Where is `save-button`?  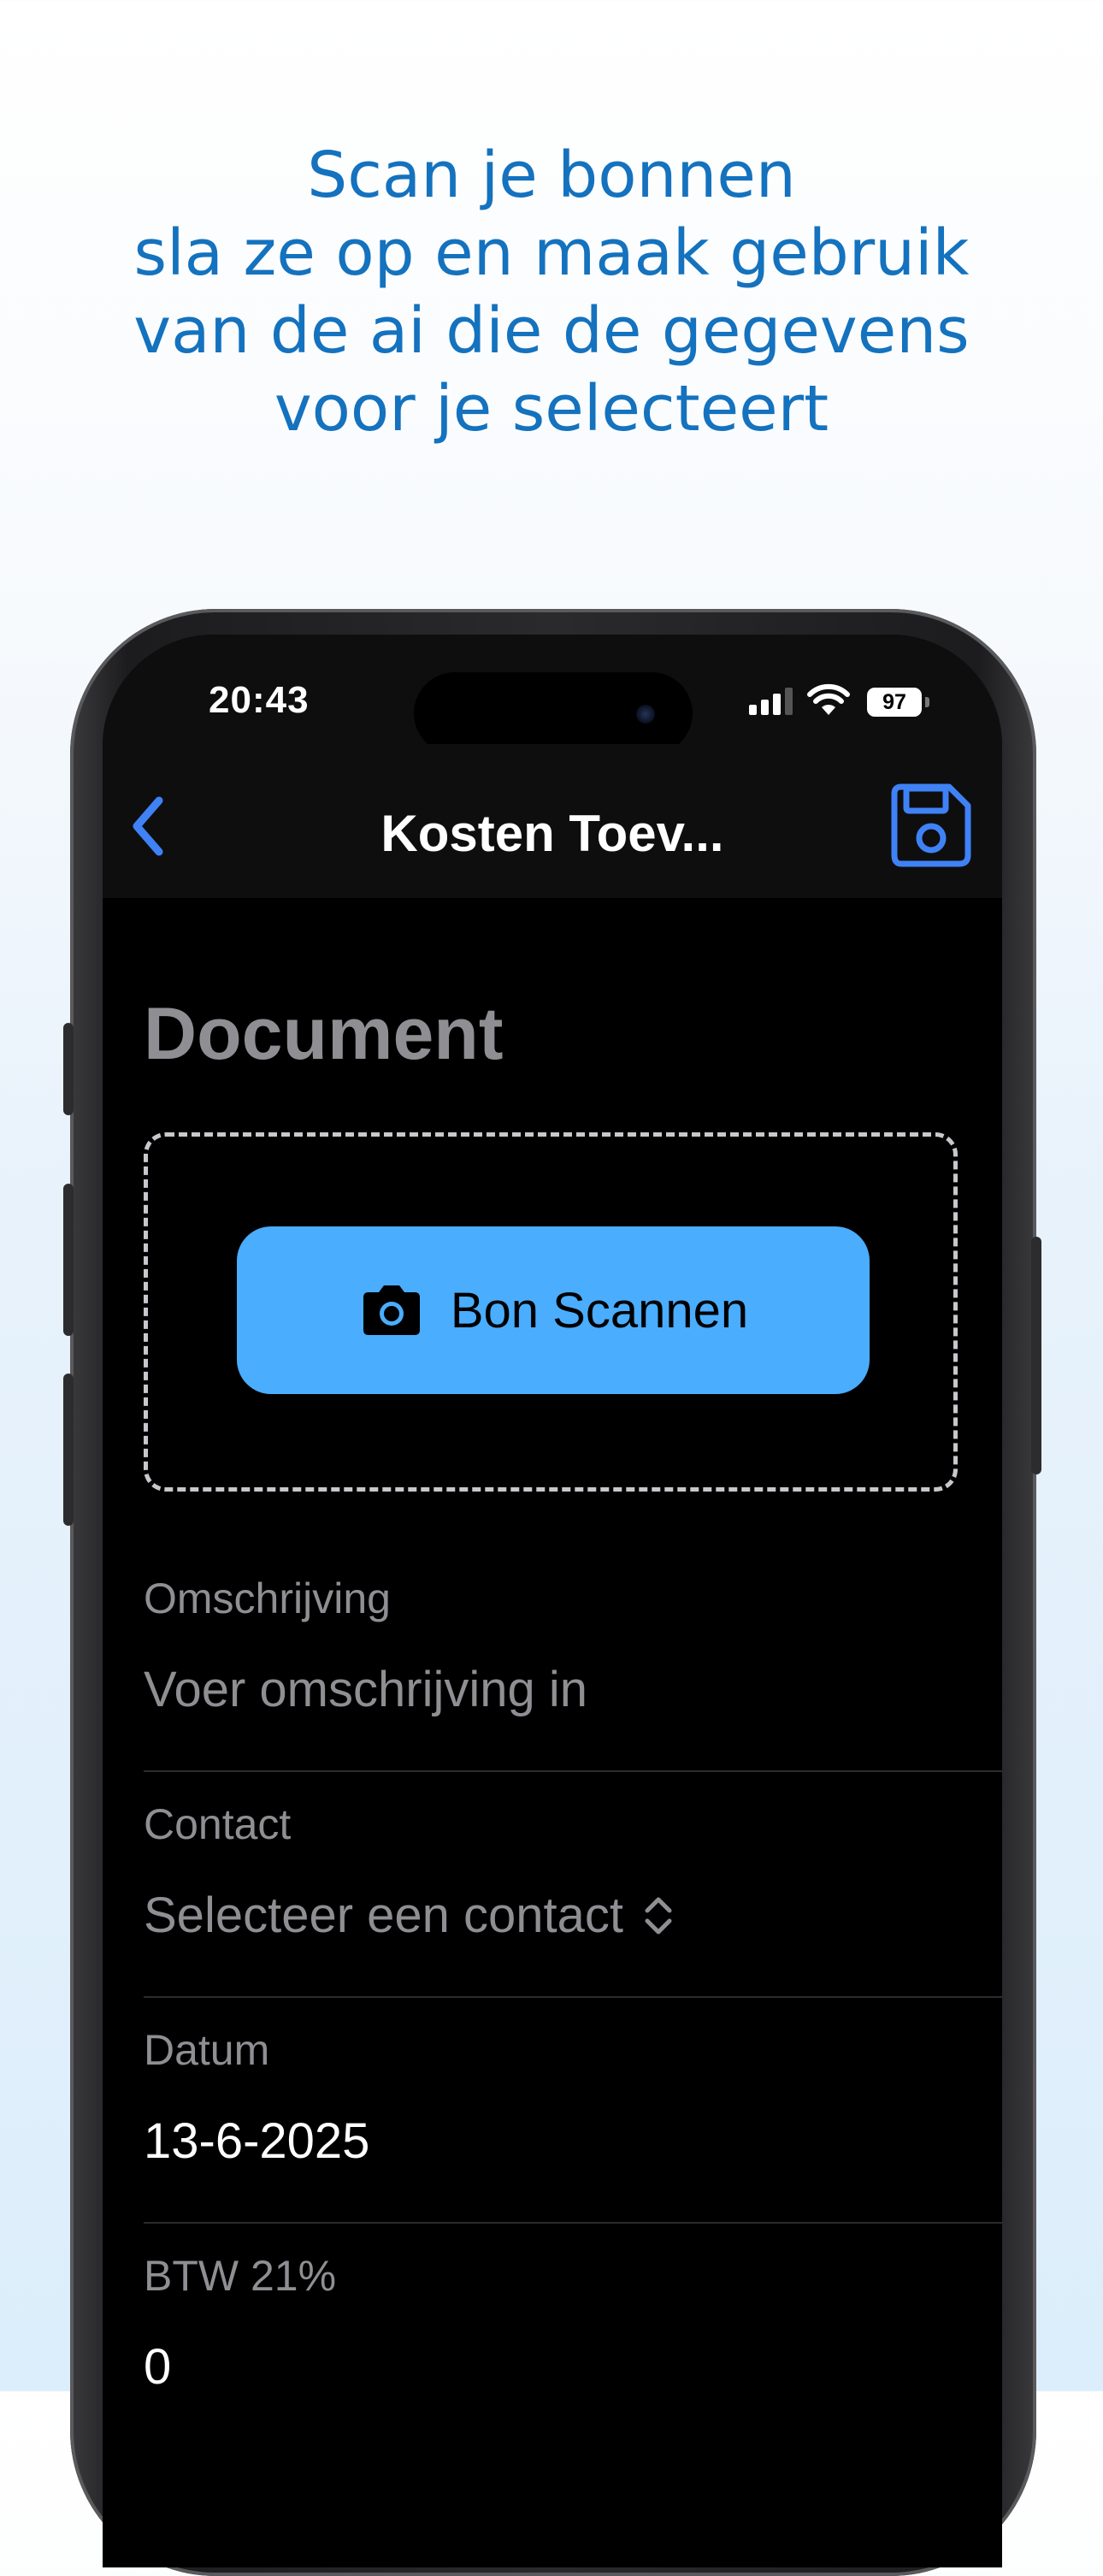 save-button is located at coordinates (929, 825).